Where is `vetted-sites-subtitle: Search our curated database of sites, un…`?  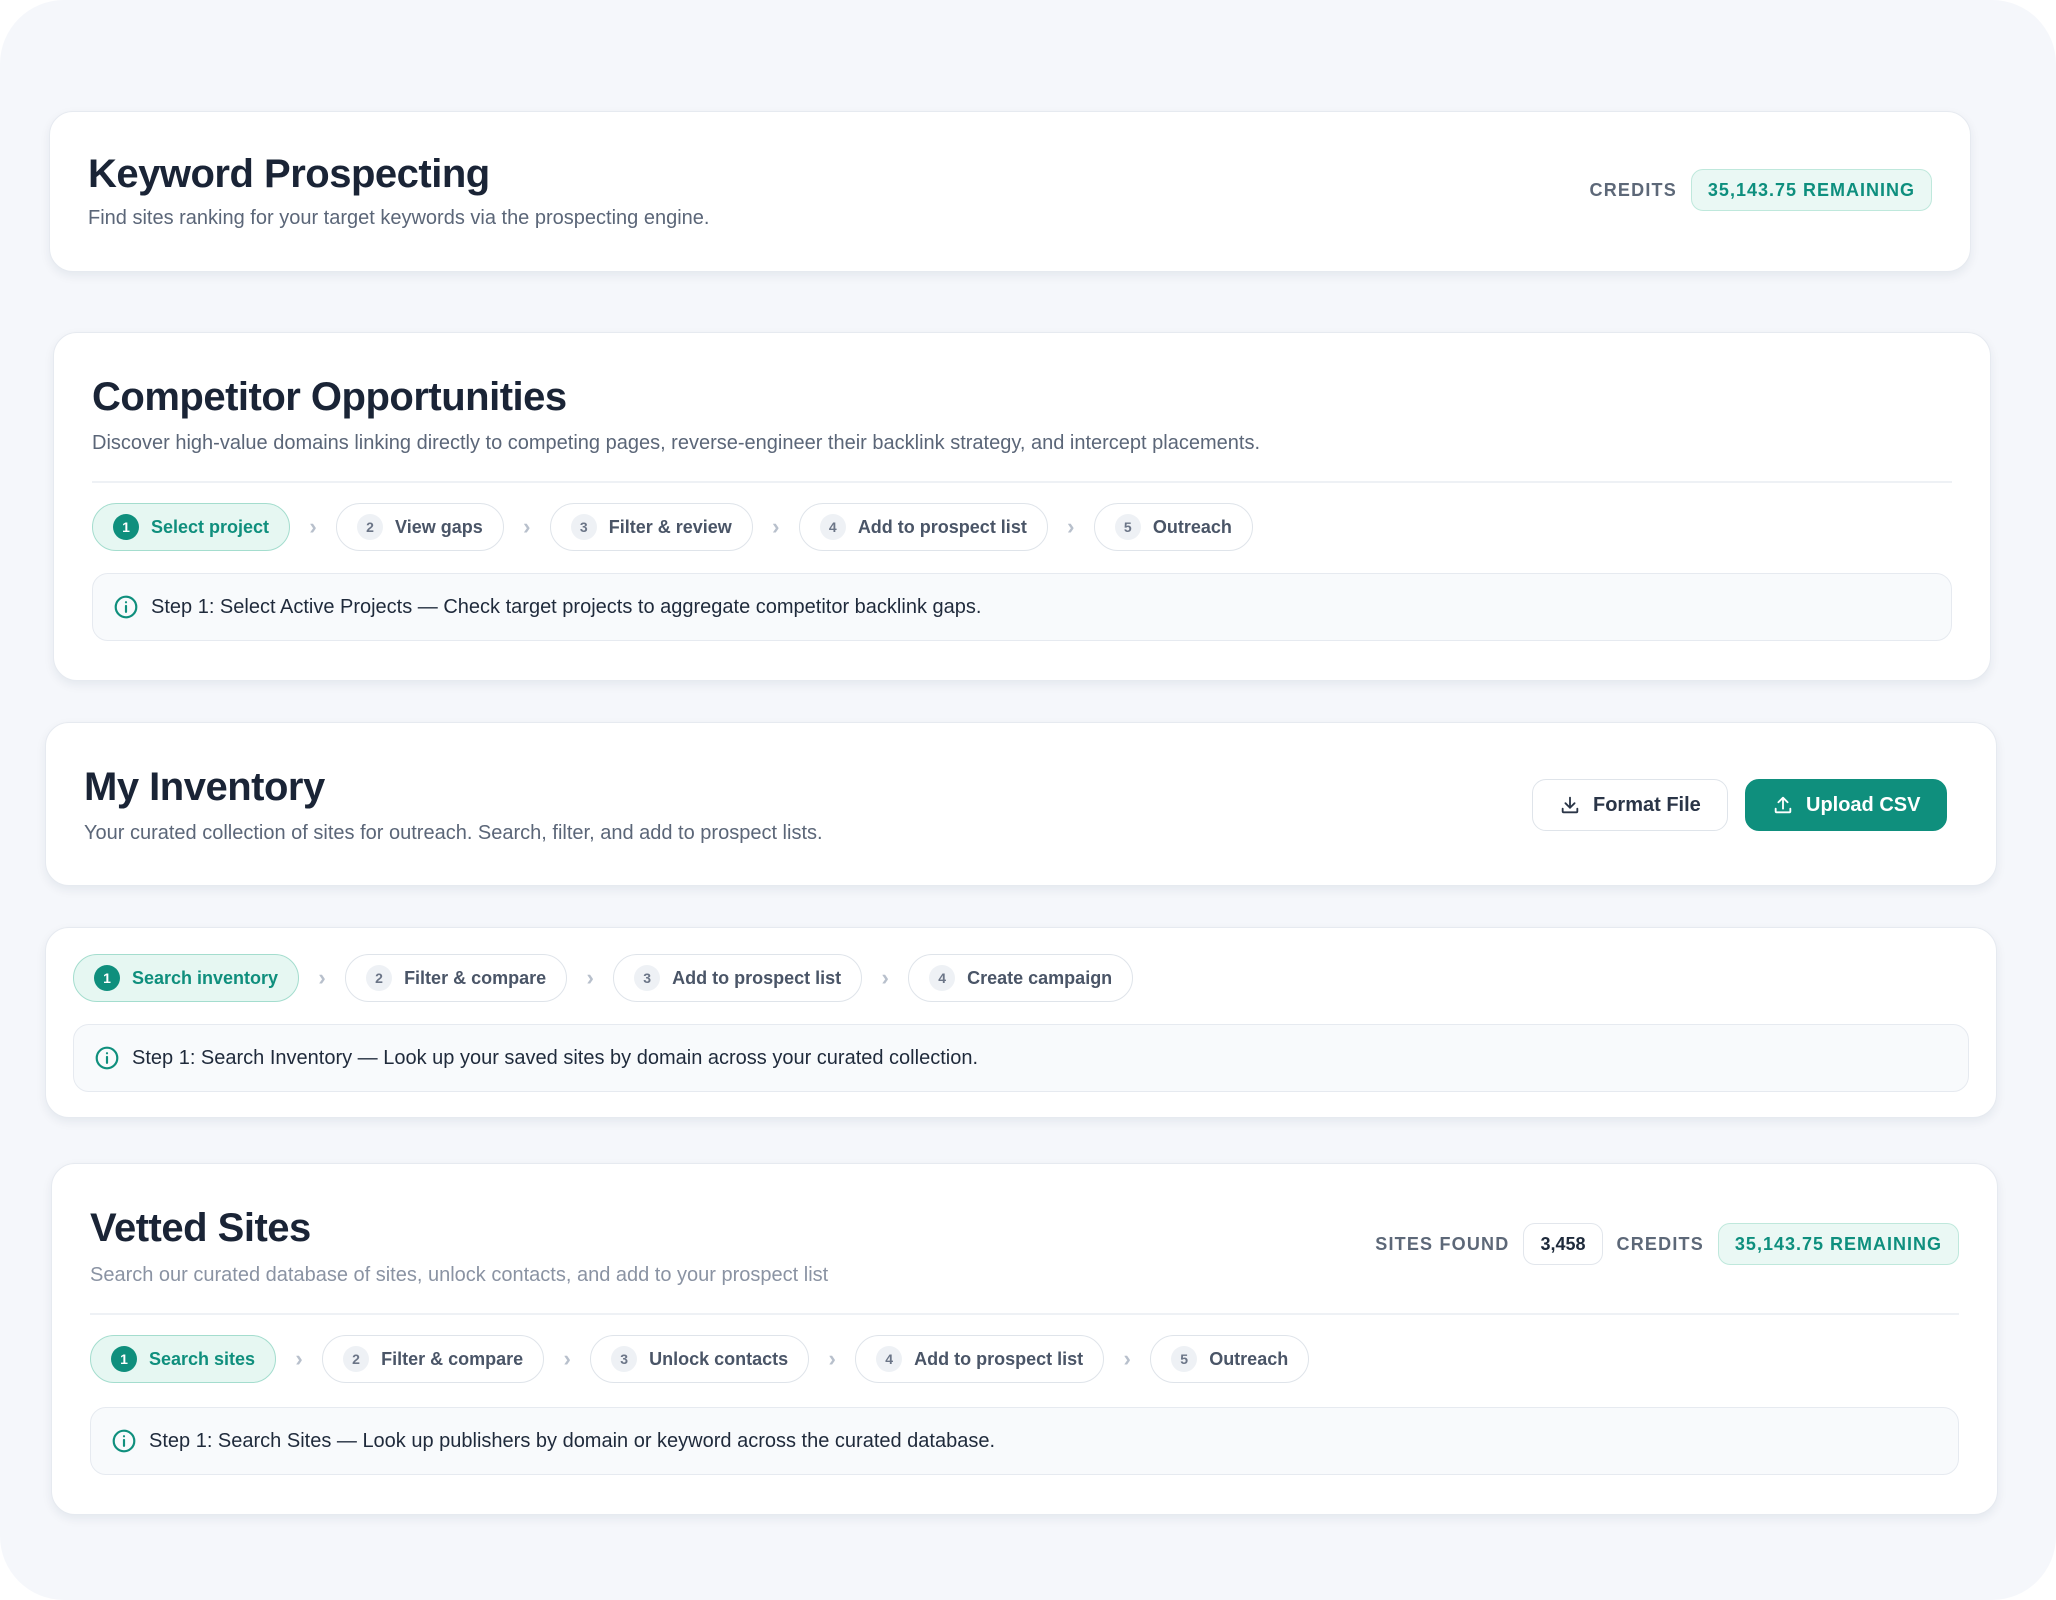 vetted-sites-subtitle: Search our curated database of sites, un… is located at coordinates (459, 1275).